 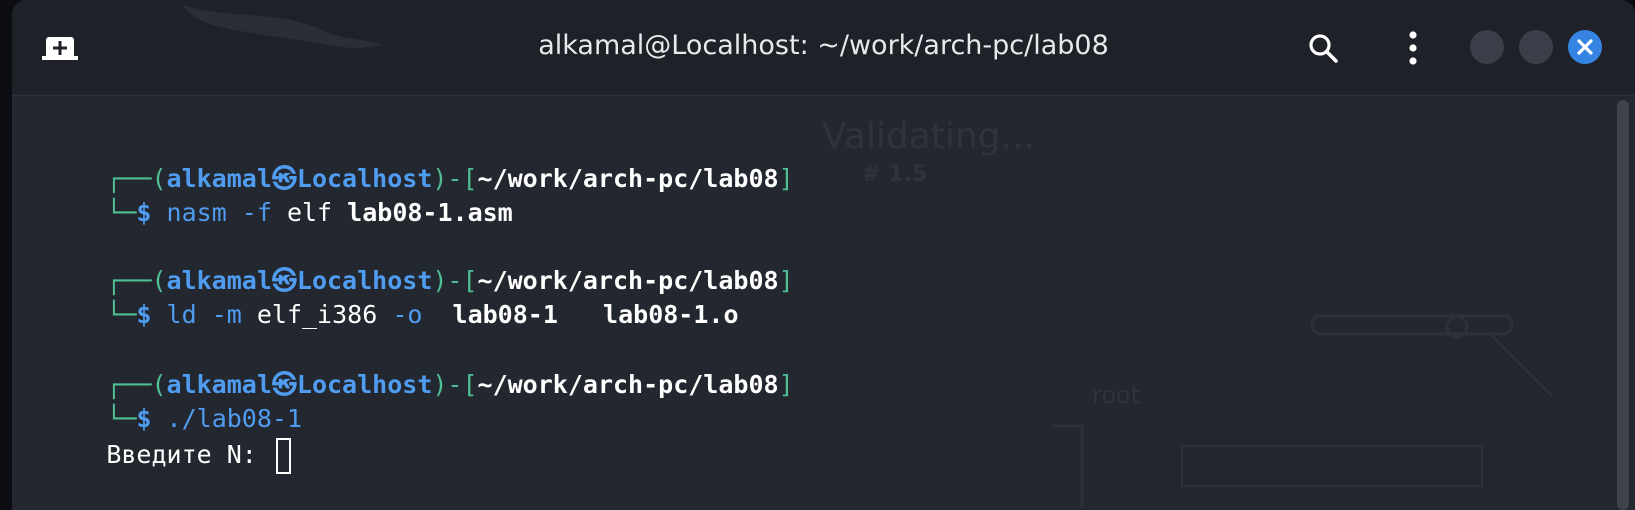 What do you see at coordinates (249, 212) in the screenshot?
I see `command-token: -f` at bounding box center [249, 212].